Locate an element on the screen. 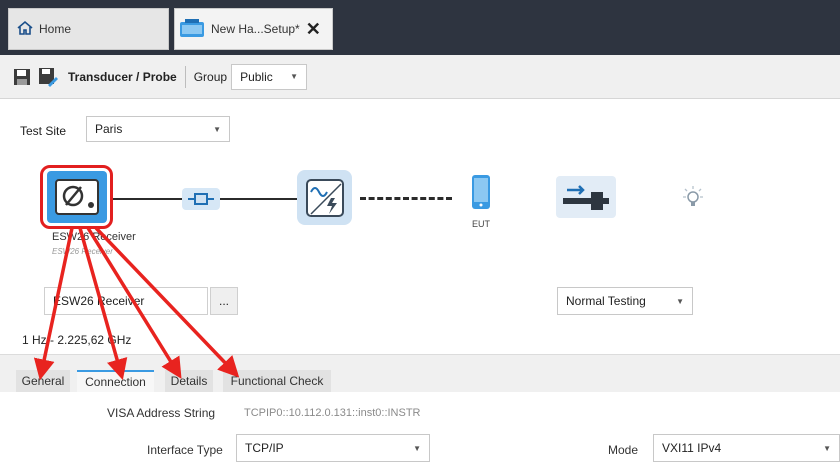 This screenshot has height=472, width=840. tab-connection: Connection is located at coordinates (115, 381).